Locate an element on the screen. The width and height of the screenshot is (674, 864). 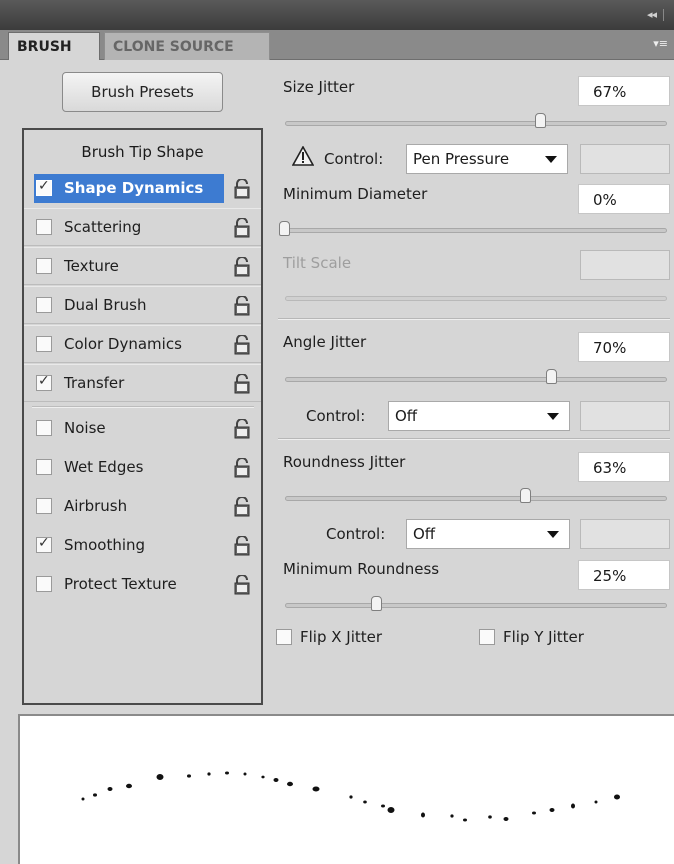
option-dual-brush: Dual Brush is located at coordinates (142, 305).